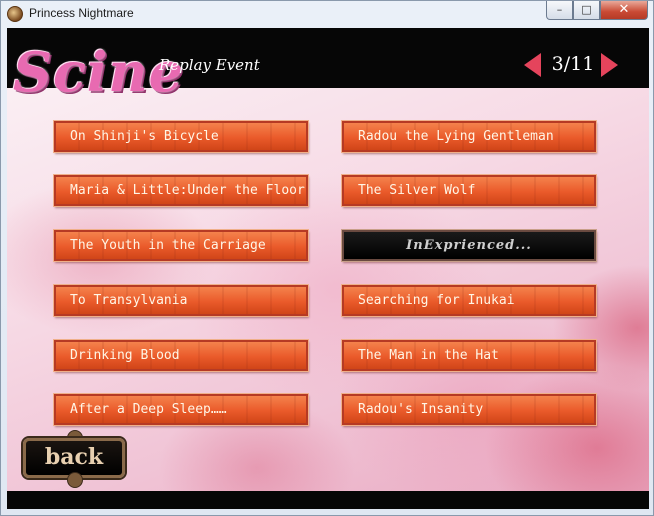  I want to click on maximize-button: □, so click(586, 10).